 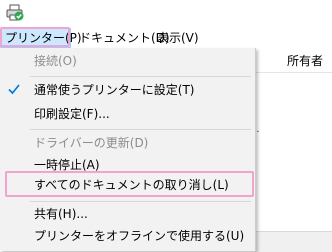 I want to click on menu-item-label: 通常使うプリンターに設定(T), so click(x=114, y=90).